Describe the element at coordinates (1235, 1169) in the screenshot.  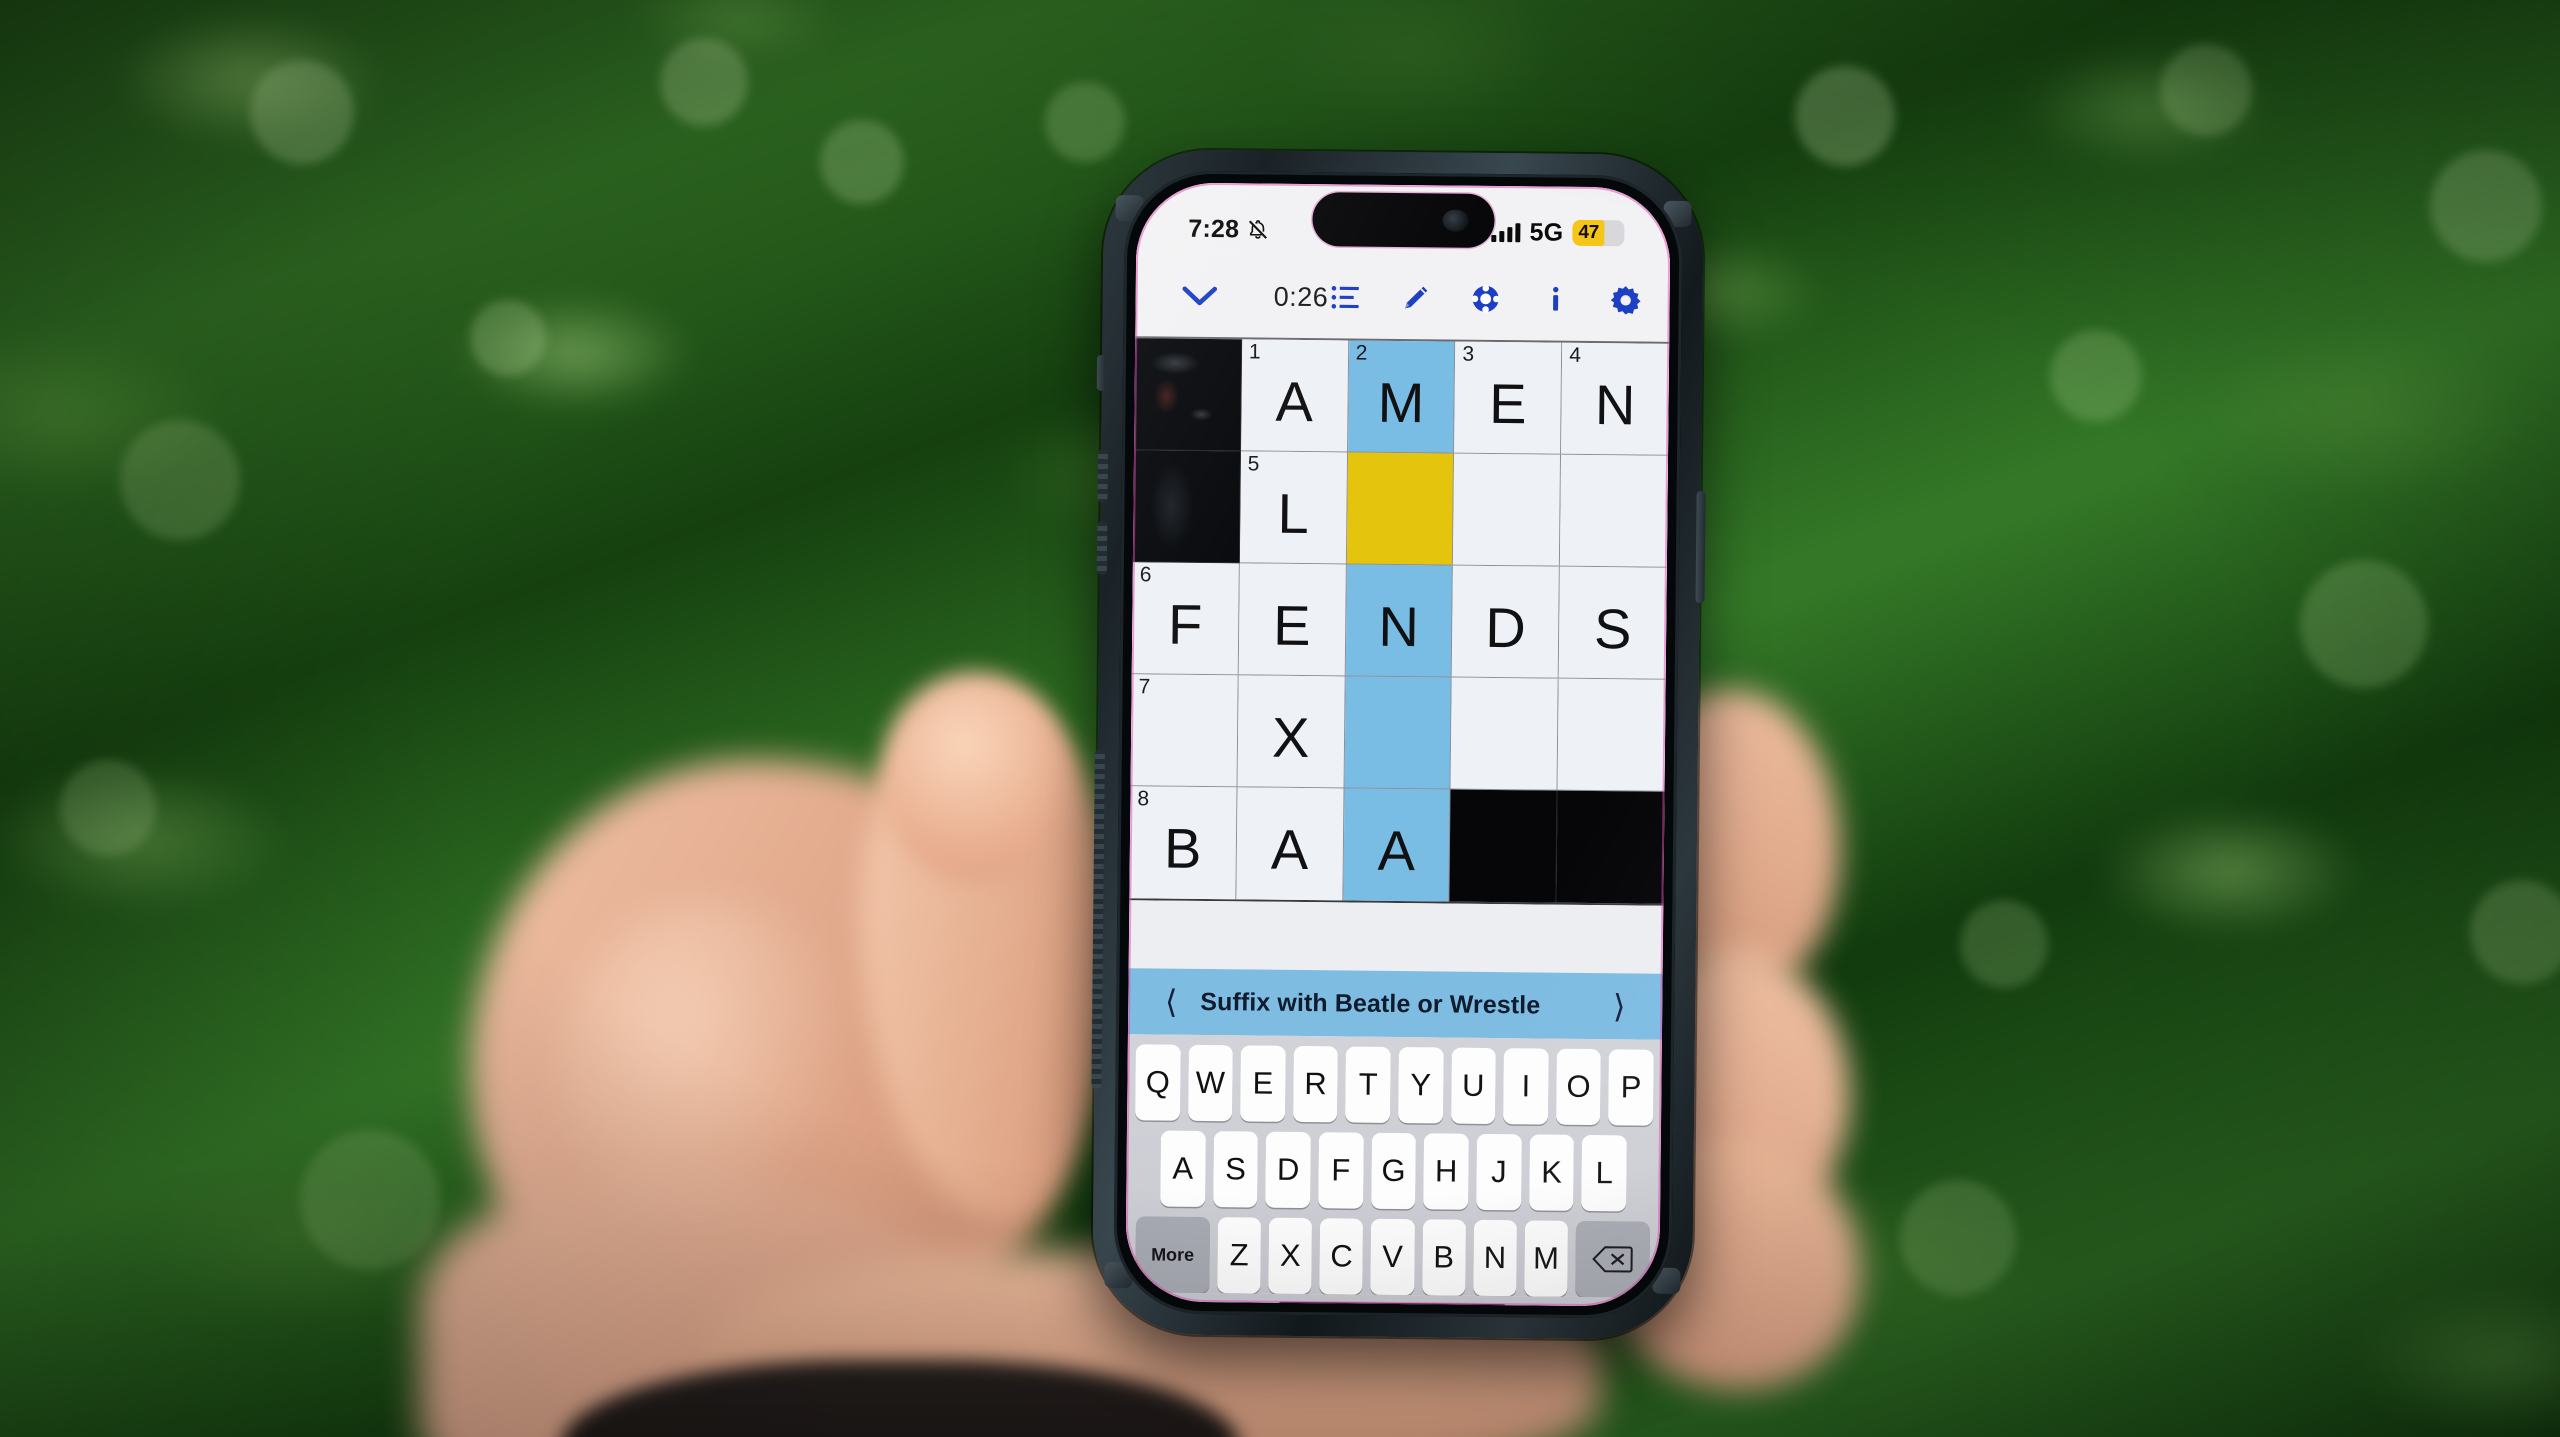
I see `key-s: S` at that location.